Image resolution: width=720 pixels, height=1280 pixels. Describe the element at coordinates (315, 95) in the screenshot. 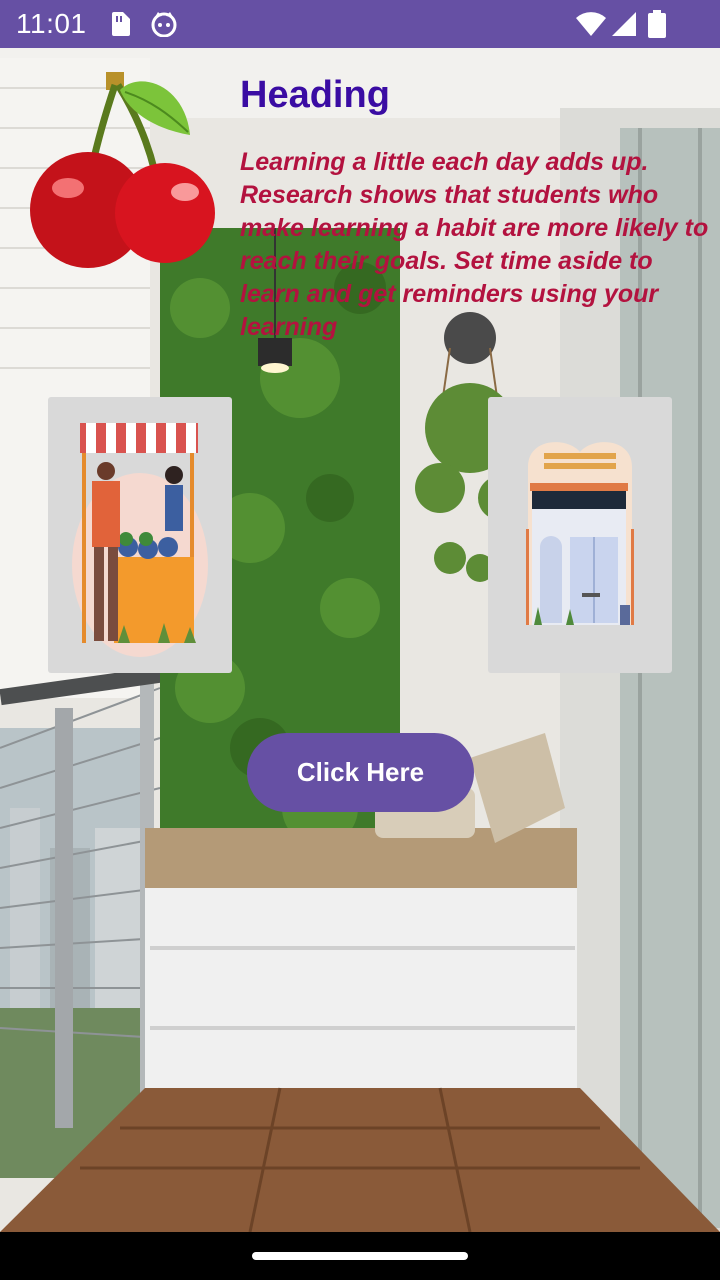

I see `page-heading: Heading` at that location.